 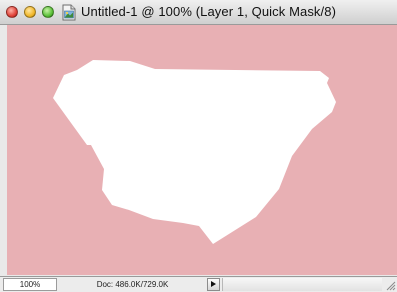 What do you see at coordinates (12, 12) in the screenshot?
I see `close-window-button` at bounding box center [12, 12].